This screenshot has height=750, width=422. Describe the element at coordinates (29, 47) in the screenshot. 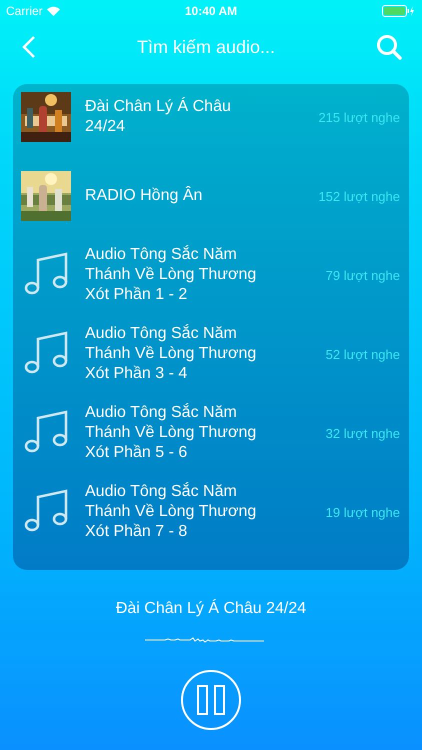

I see `back-icon` at that location.